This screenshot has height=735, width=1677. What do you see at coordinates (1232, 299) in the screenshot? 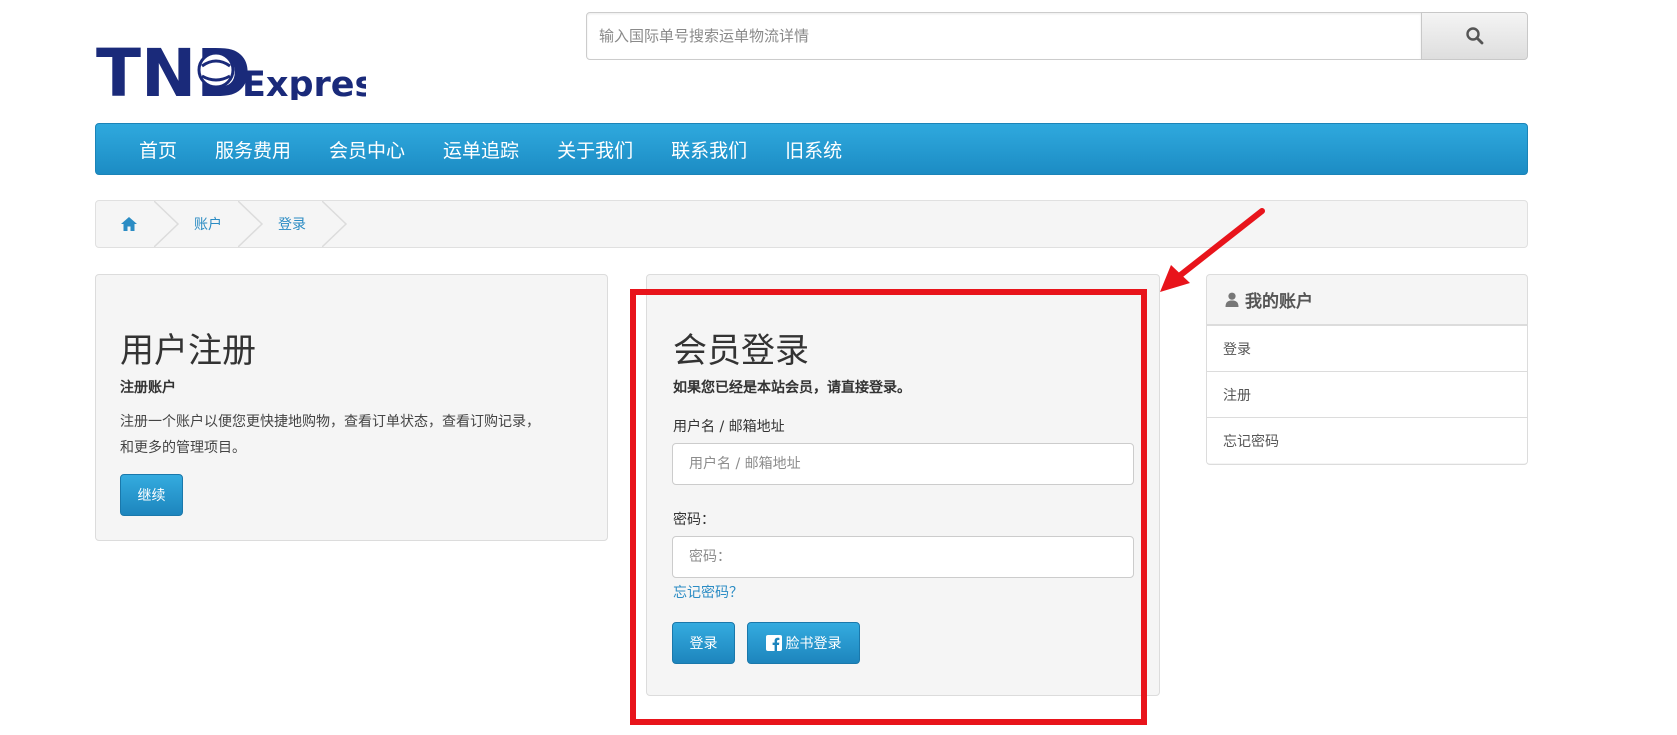
I see `user-icon` at bounding box center [1232, 299].